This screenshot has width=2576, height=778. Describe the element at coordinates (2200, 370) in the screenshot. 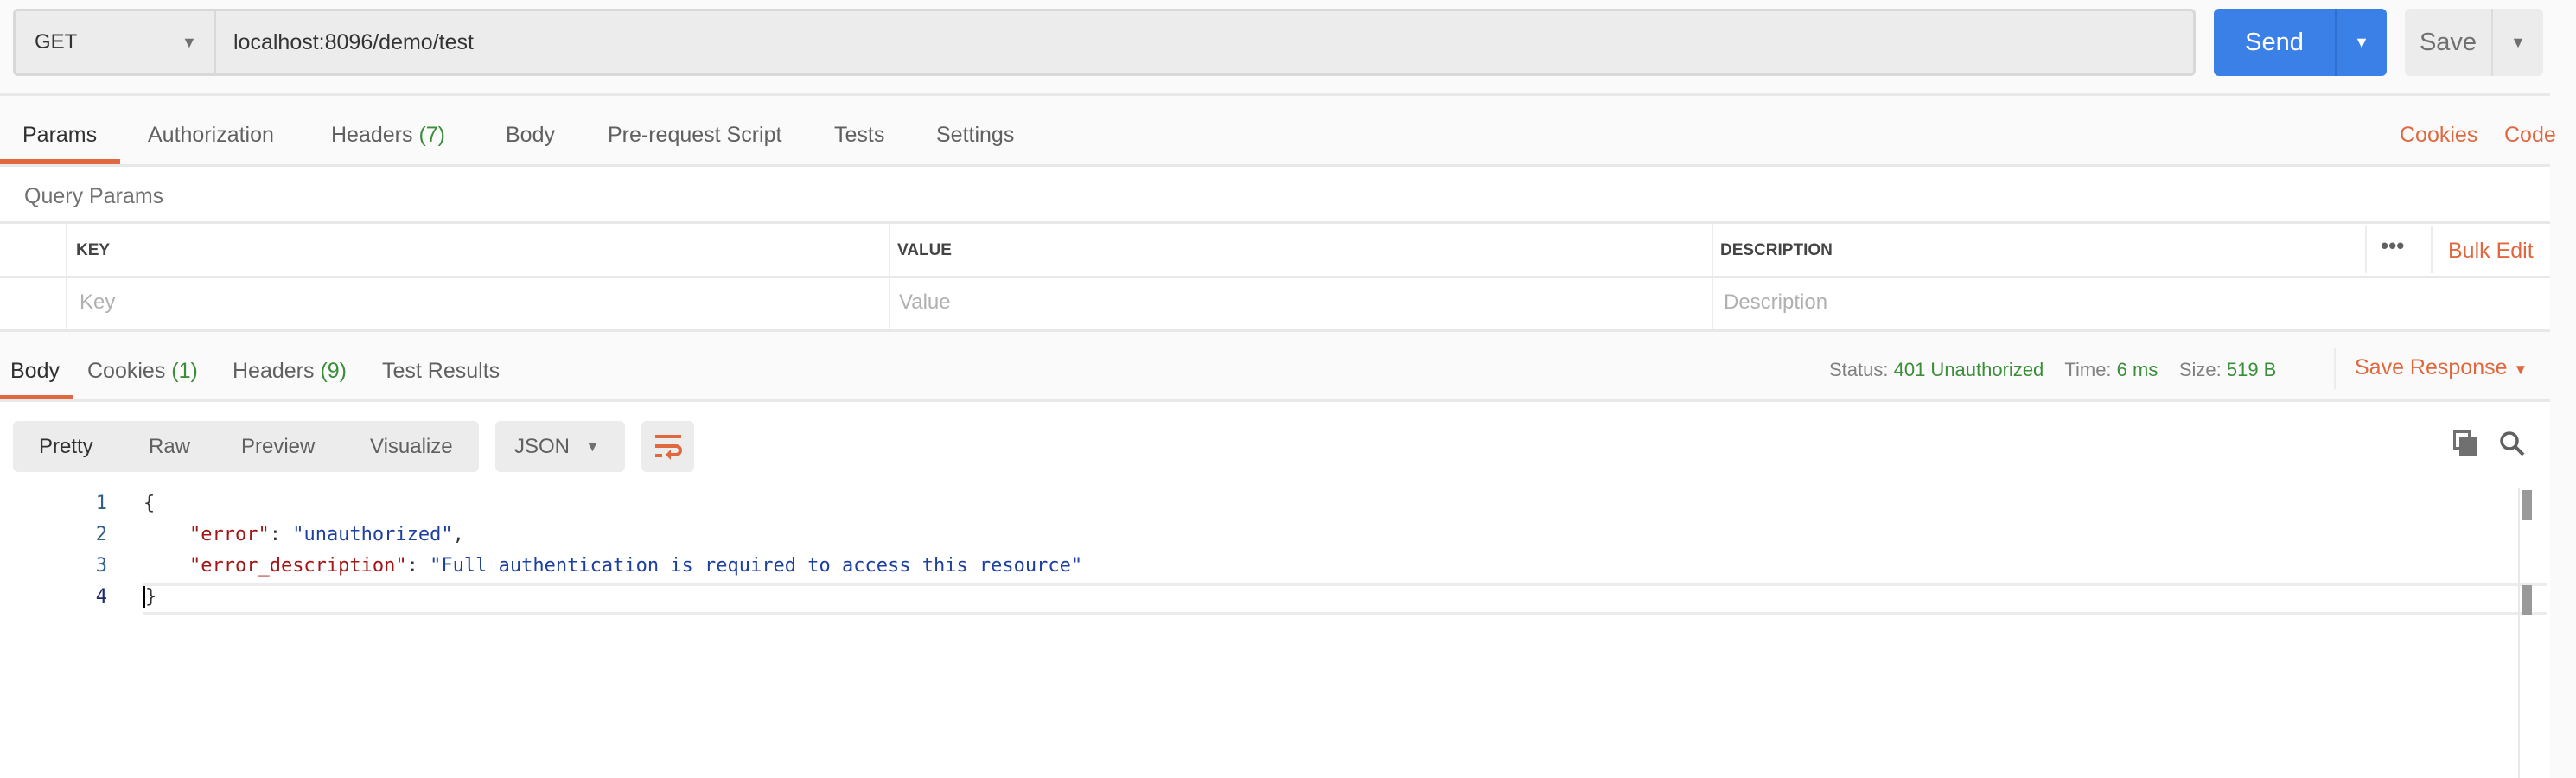

I see `size-label: Size:` at that location.